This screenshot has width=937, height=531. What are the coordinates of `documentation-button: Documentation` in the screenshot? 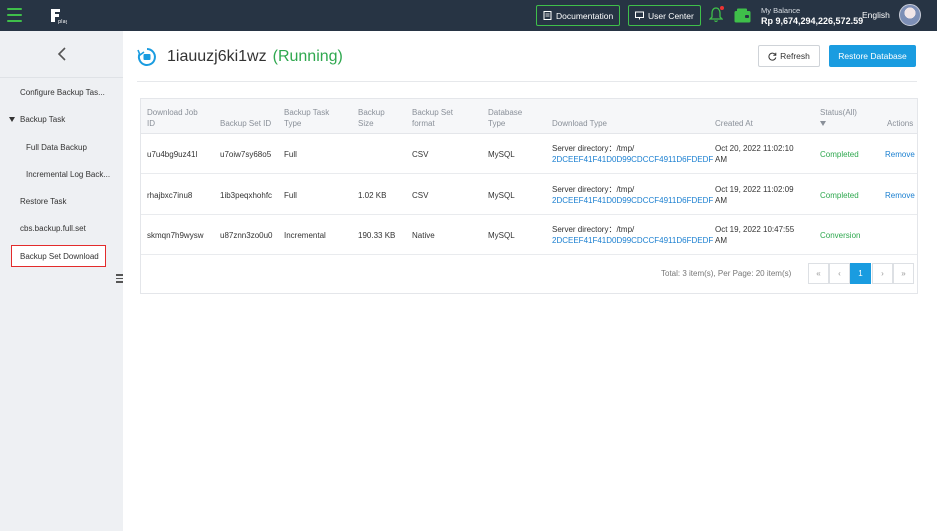 It's located at (578, 15).